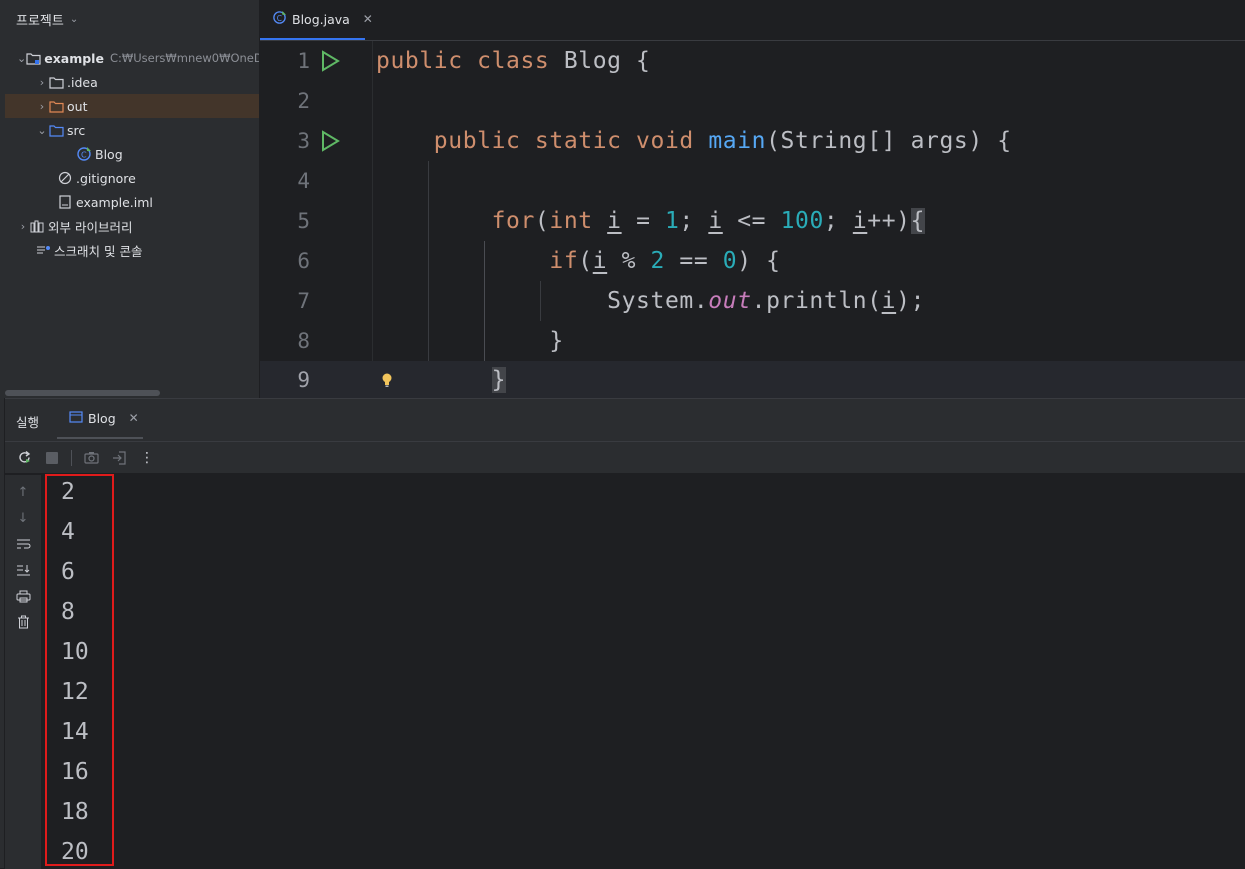 The height and width of the screenshot is (869, 1245). I want to click on tab-label: Blog.java, so click(321, 19).